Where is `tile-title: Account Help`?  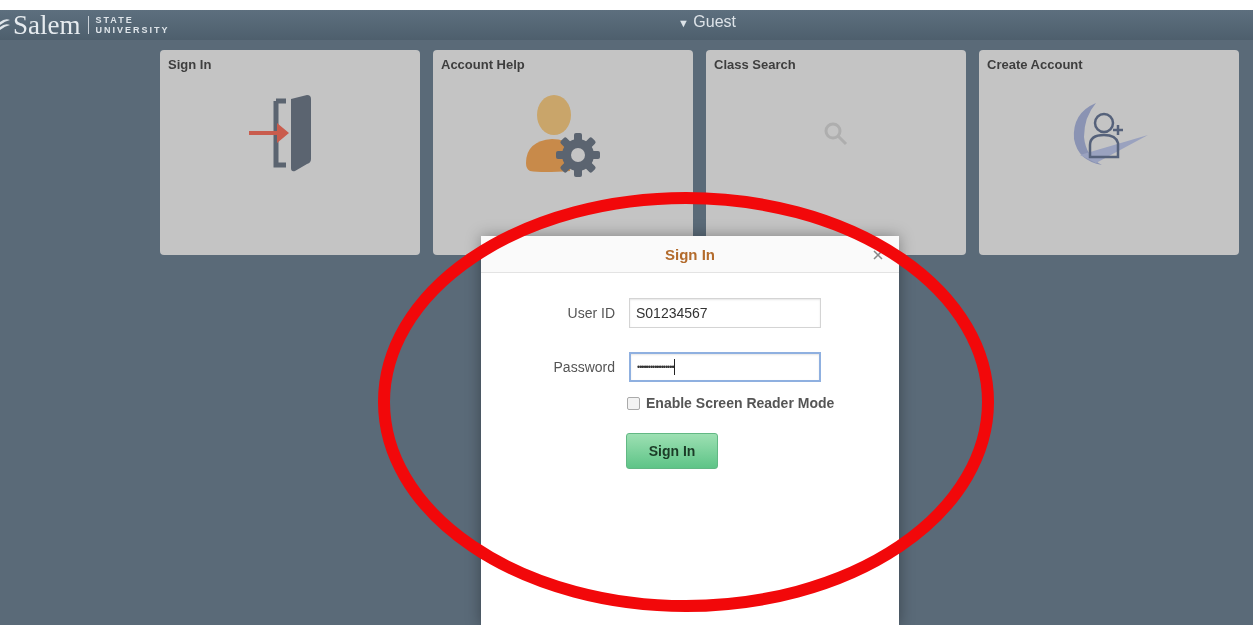 tile-title: Account Help is located at coordinates (483, 64).